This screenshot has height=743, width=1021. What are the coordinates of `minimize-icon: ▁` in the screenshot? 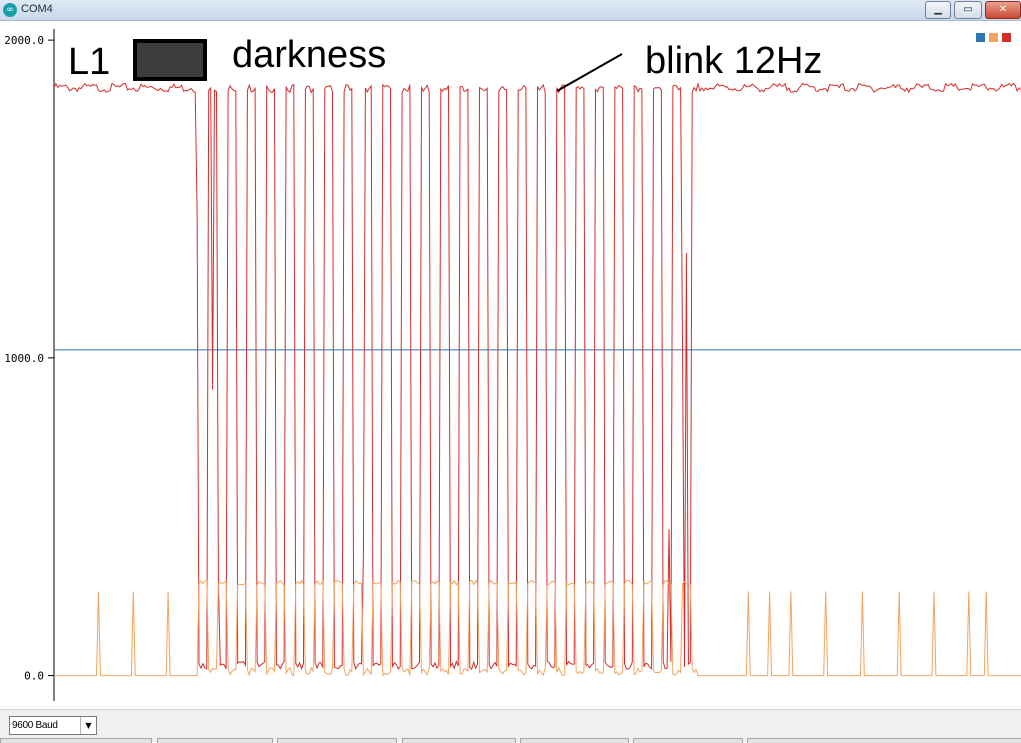 It's located at (938, 9).